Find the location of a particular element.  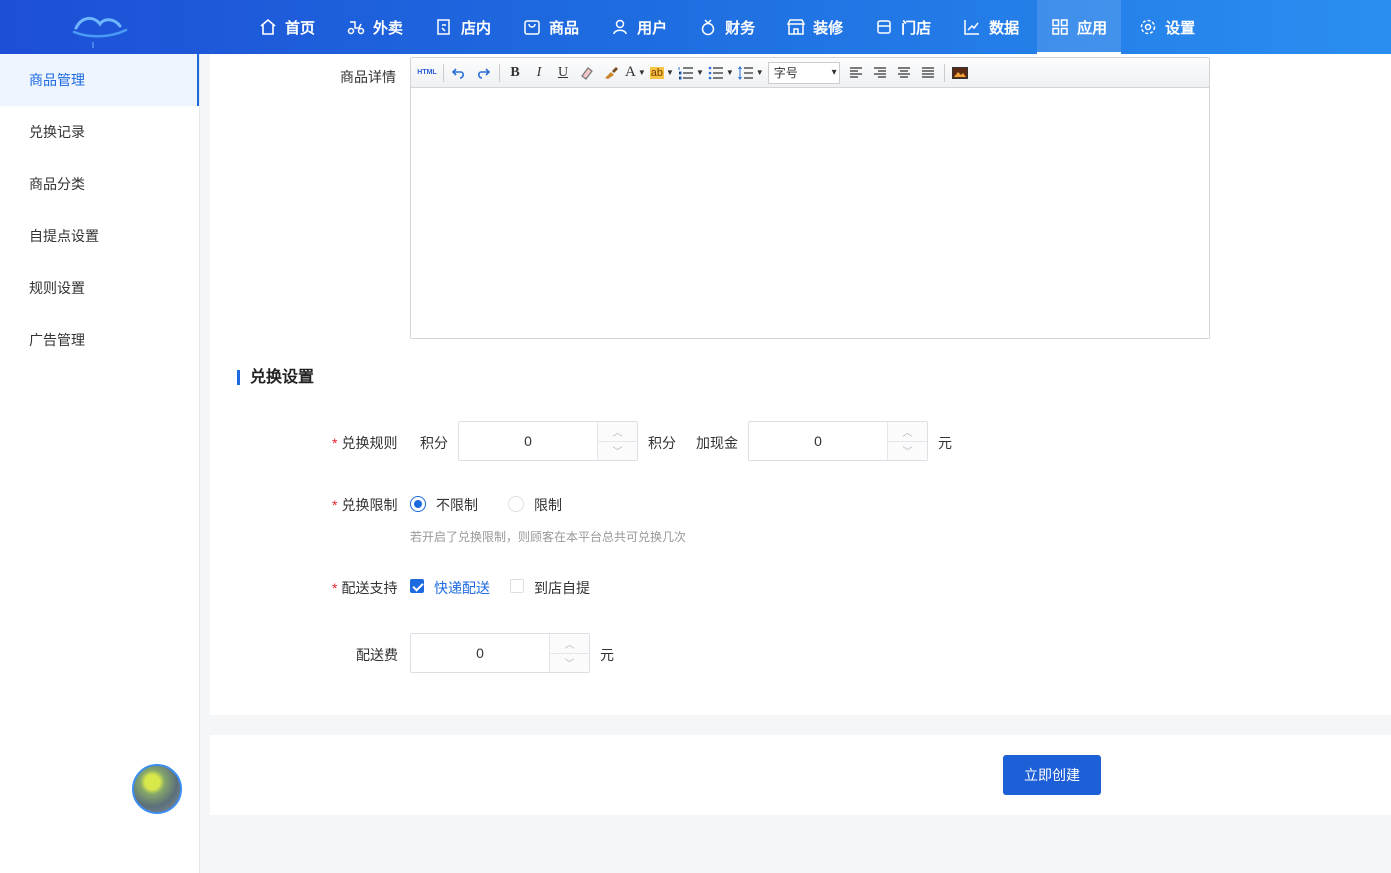

points-label: 积分 is located at coordinates (434, 443).